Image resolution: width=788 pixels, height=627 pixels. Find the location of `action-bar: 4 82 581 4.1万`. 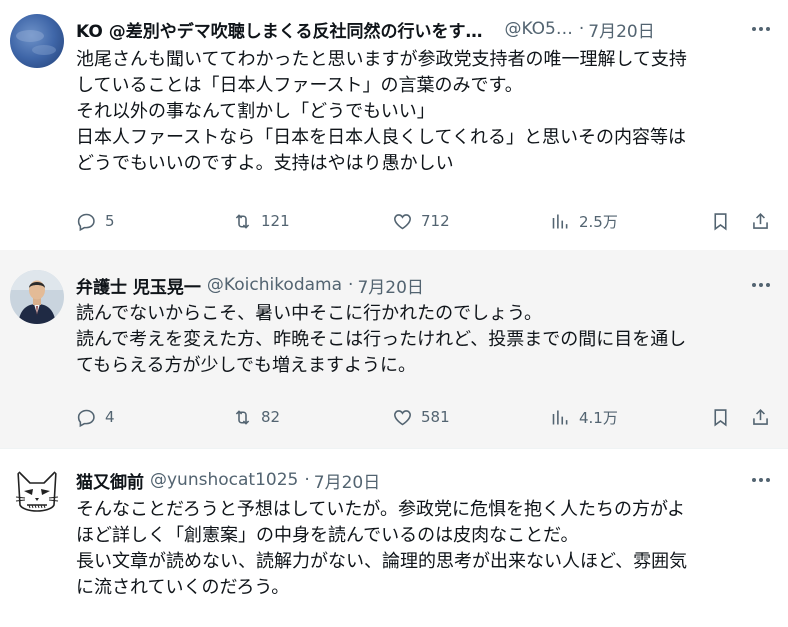

action-bar: 4 82 581 4.1万 is located at coordinates (426, 417).